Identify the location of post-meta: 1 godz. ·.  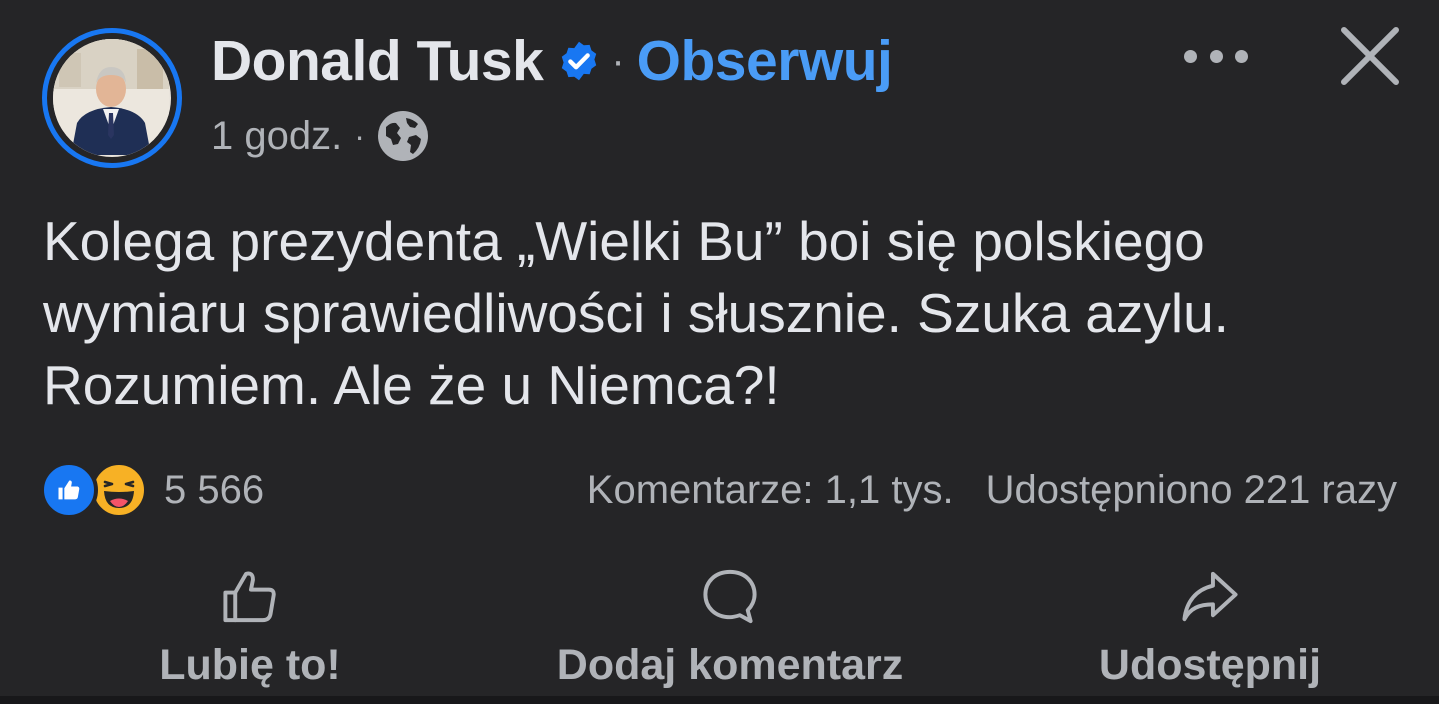
(320, 136).